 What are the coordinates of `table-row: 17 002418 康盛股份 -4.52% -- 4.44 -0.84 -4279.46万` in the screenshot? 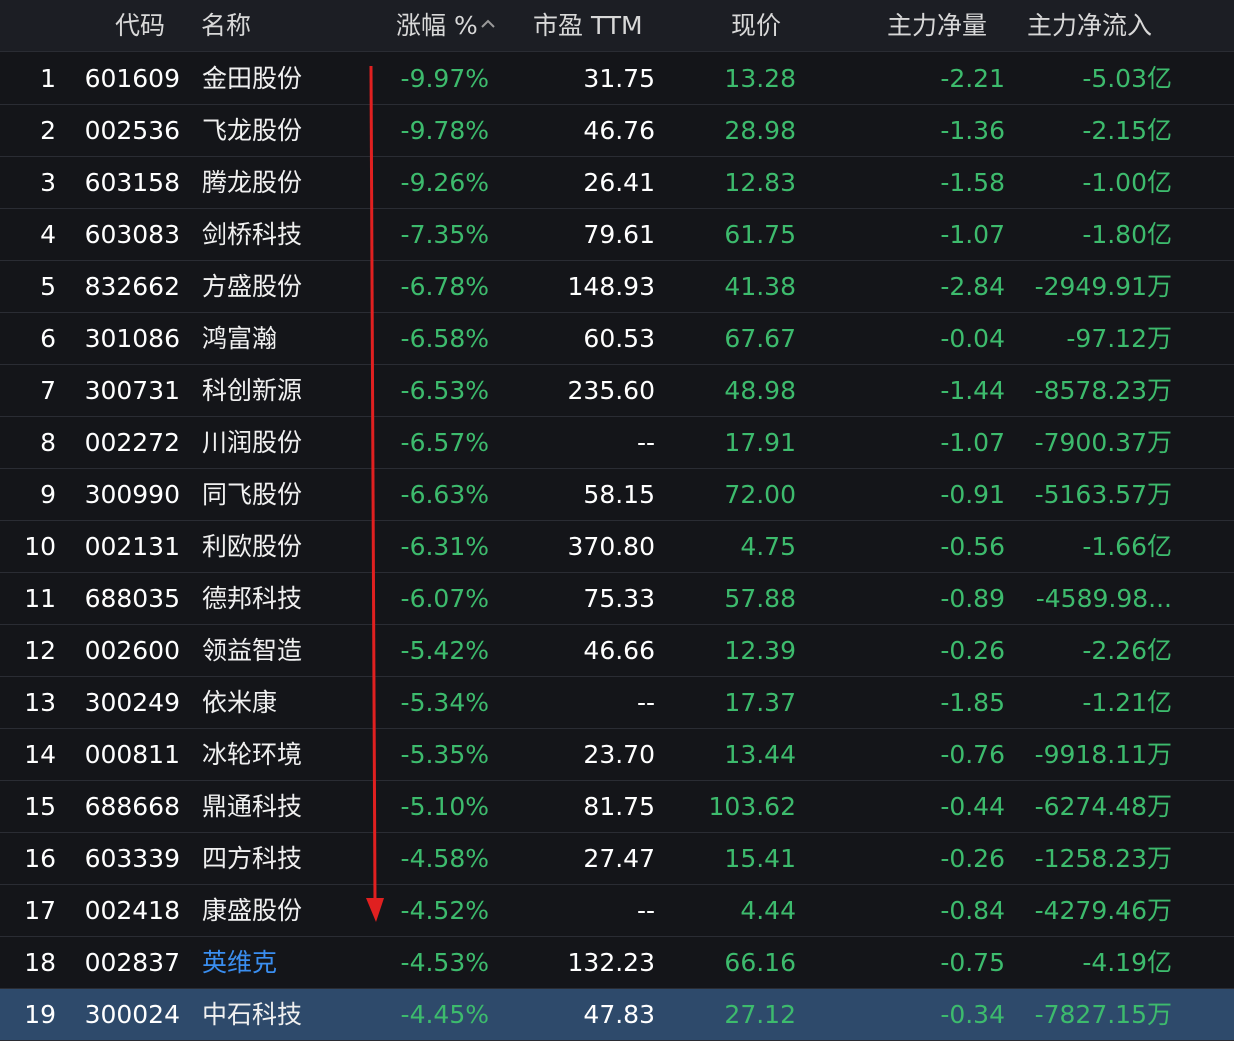 It's located at (617, 911).